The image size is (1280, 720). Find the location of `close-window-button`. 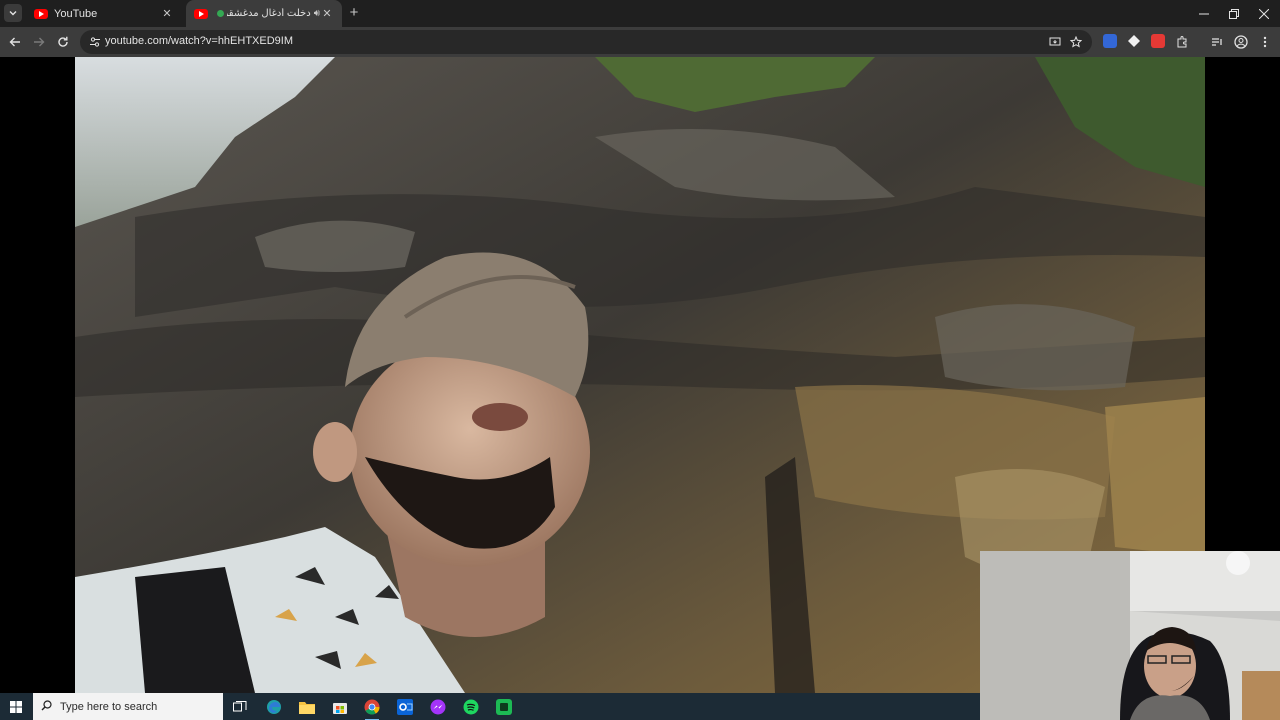

close-window-button is located at coordinates (1264, 13).